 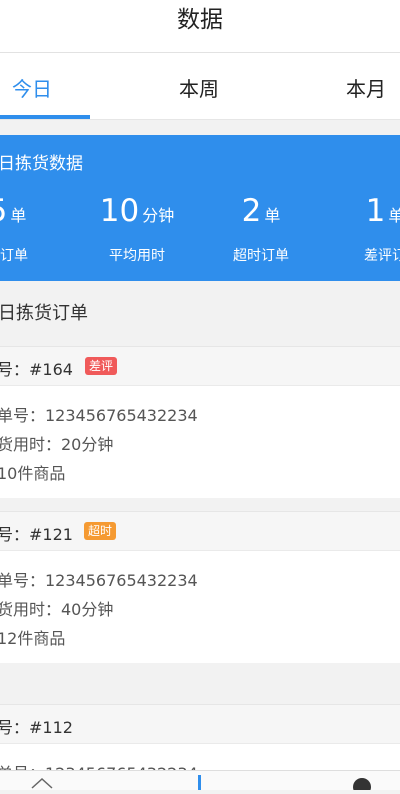 I want to click on banner-title: 日拣货数据, so click(x=41, y=164).